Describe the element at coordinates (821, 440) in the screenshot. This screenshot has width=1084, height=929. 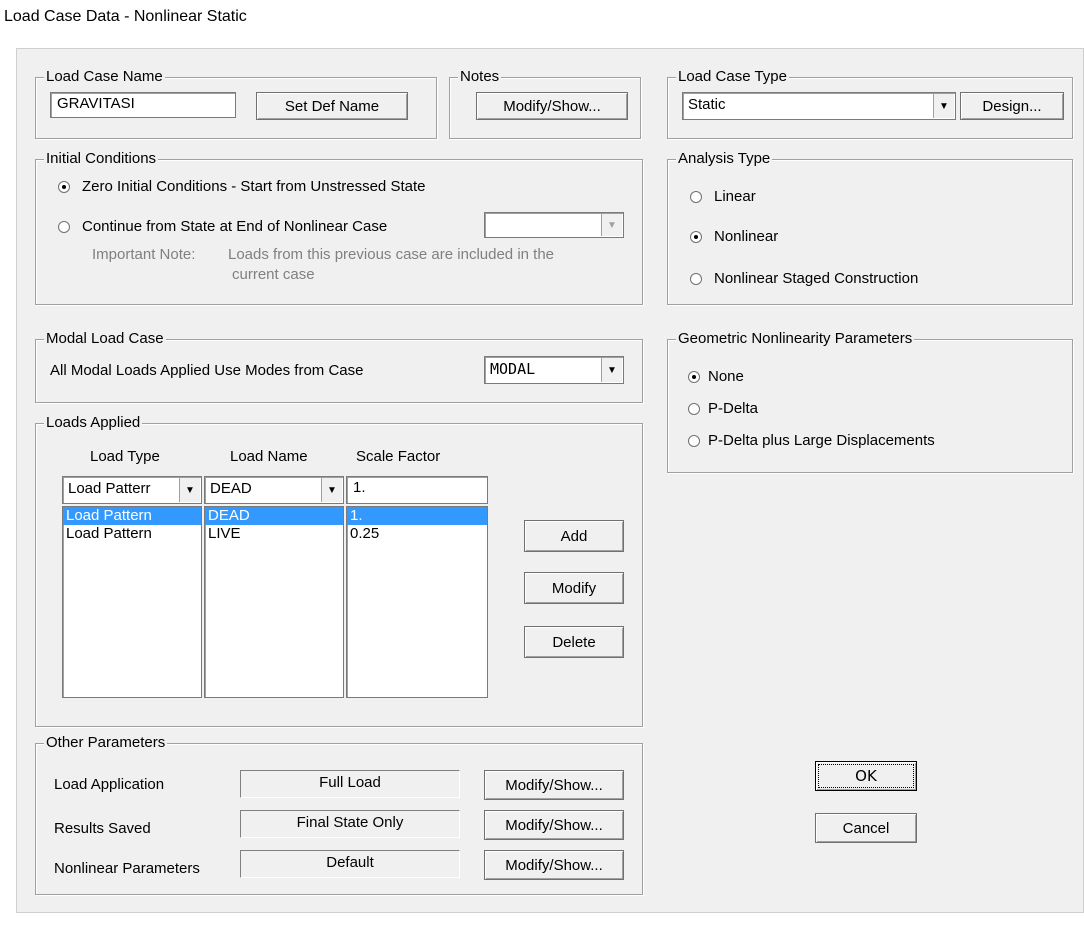
I see `geometric-pdelta-large-label: P-Delta plus Large Displacements` at that location.